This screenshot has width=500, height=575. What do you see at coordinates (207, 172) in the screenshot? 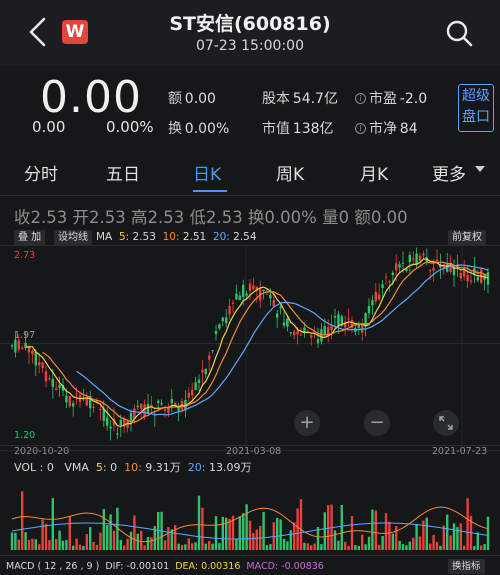
I see `tab-daily-k: 日K` at bounding box center [207, 172].